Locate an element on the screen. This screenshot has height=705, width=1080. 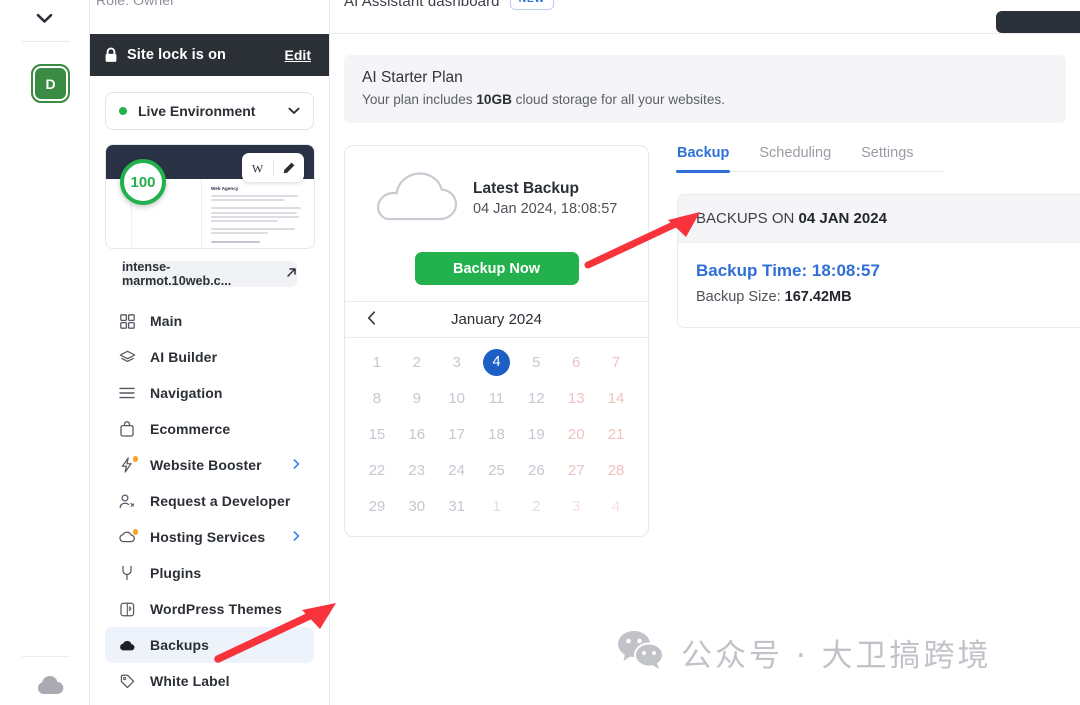
tag-icon is located at coordinates (127, 681).